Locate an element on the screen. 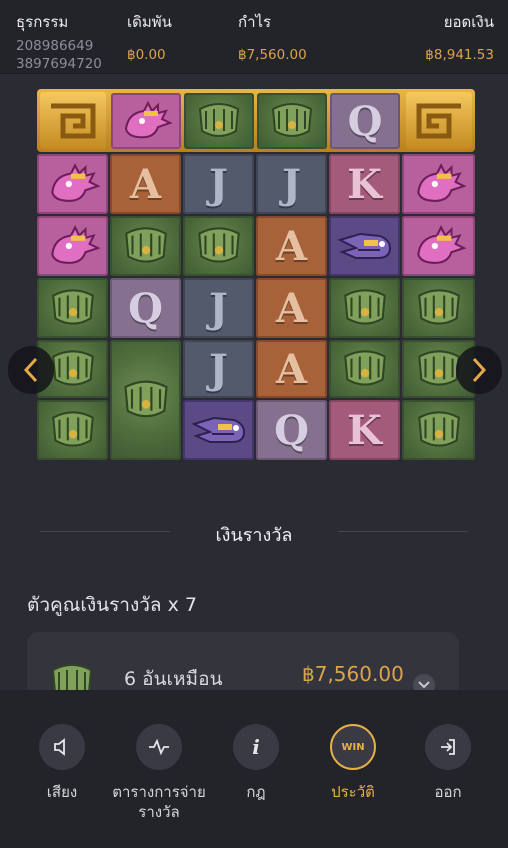 This screenshot has height=848, width=508. speaker-icon is located at coordinates (62, 747).